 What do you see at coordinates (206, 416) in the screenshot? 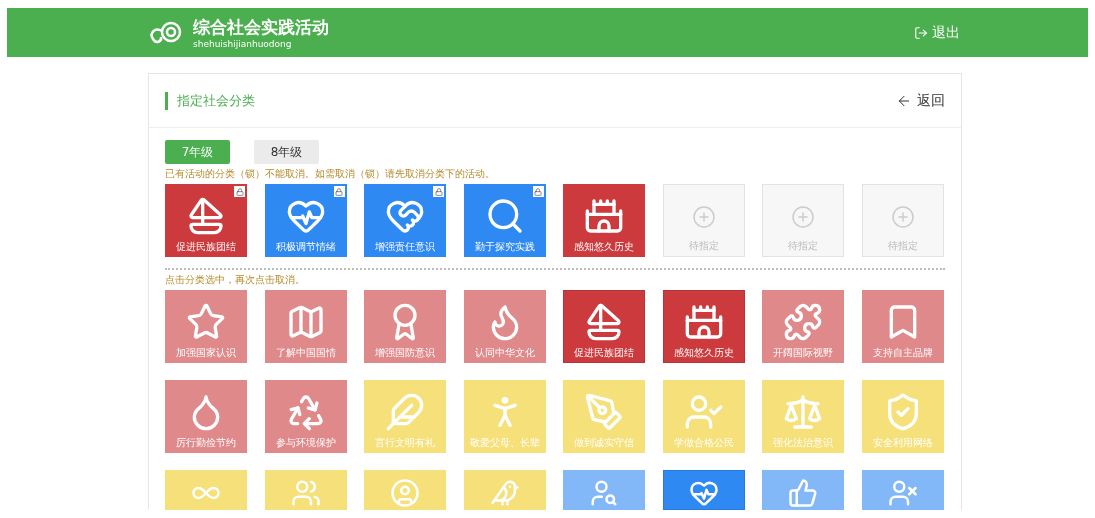
I see `category-tile: 厉行勤俭节约` at bounding box center [206, 416].